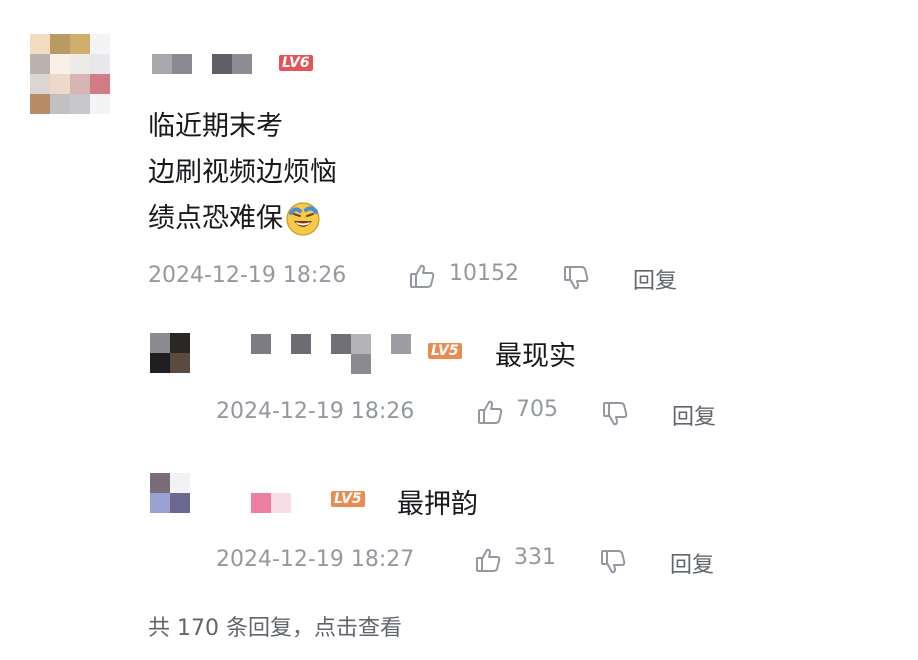 This screenshot has width=918, height=660. I want to click on avatar, so click(70, 74).